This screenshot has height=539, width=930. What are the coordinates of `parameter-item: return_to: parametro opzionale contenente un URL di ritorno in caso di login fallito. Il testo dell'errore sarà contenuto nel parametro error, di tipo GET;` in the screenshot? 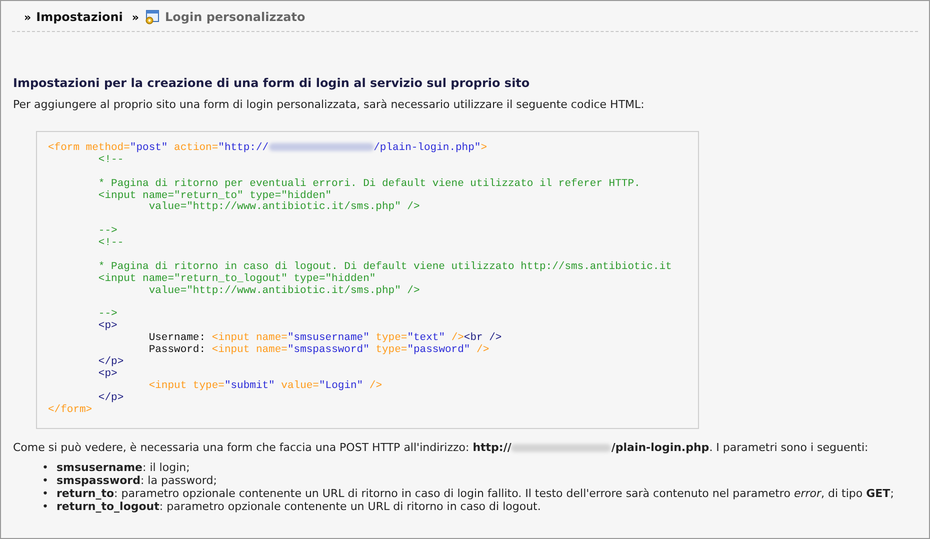 It's located at (475, 493).